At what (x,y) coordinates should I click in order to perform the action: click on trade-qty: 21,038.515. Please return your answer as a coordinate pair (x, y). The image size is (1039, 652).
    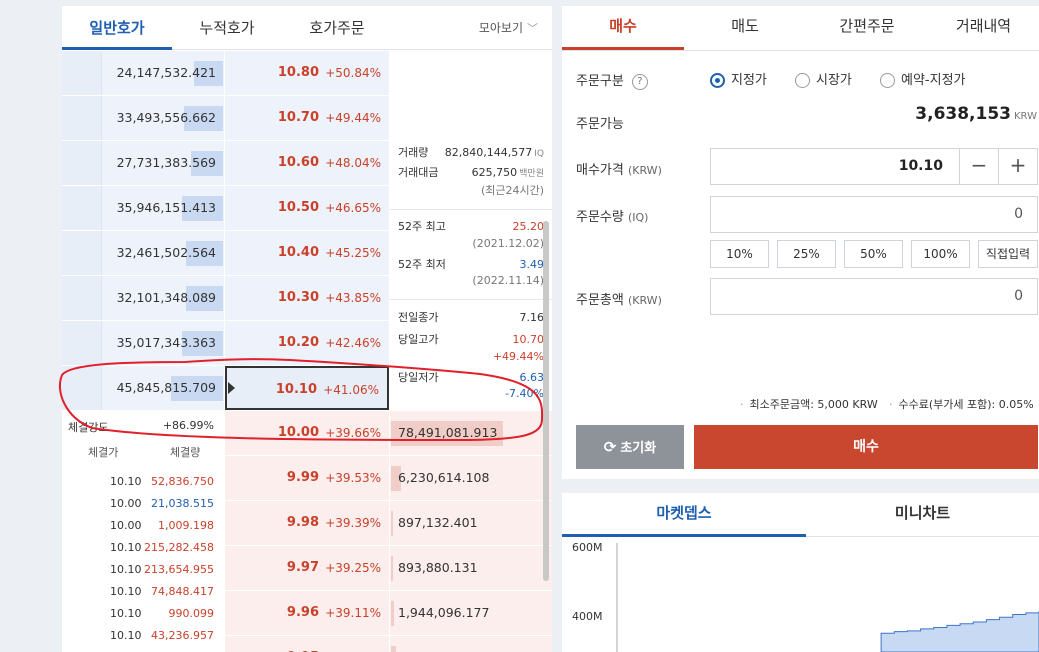
    Looking at the image, I should click on (182, 503).